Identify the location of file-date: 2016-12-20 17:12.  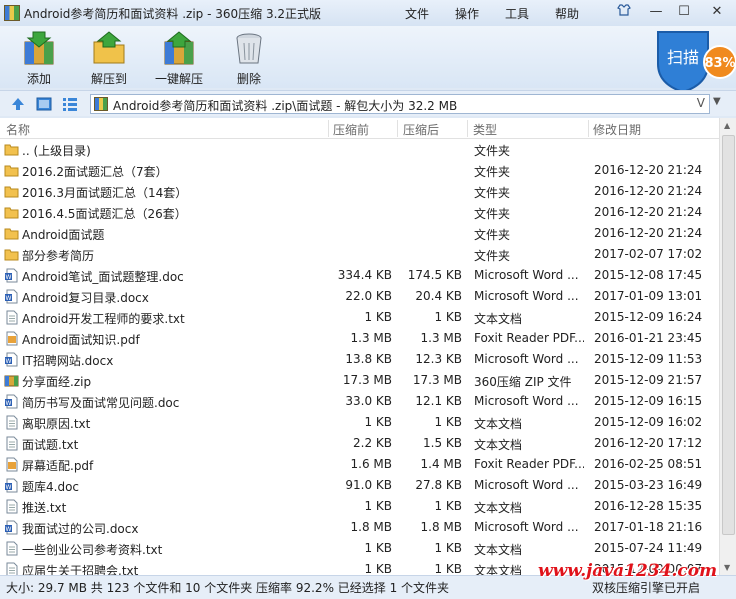
(648, 443).